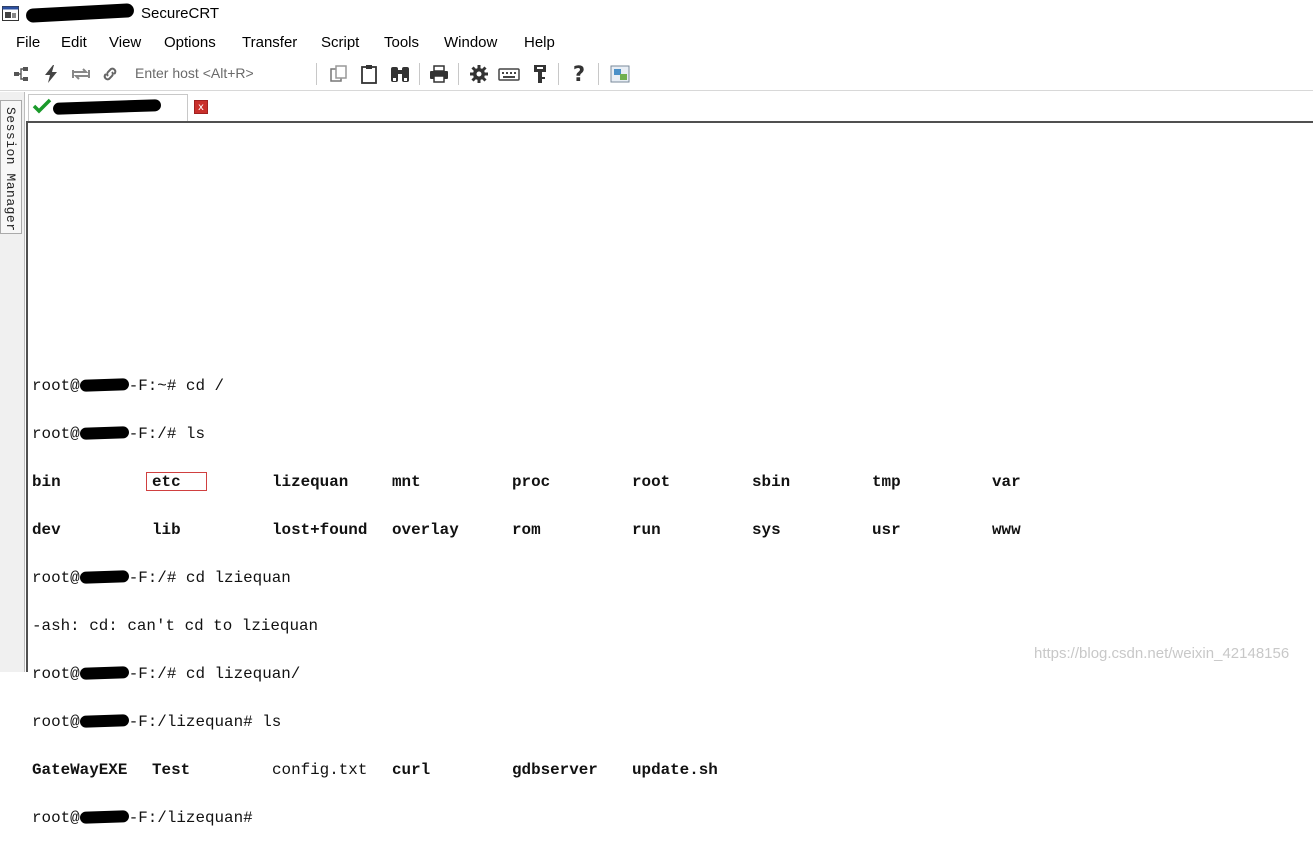 This screenshot has width=1313, height=859. I want to click on help-icon: ?, so click(579, 74).